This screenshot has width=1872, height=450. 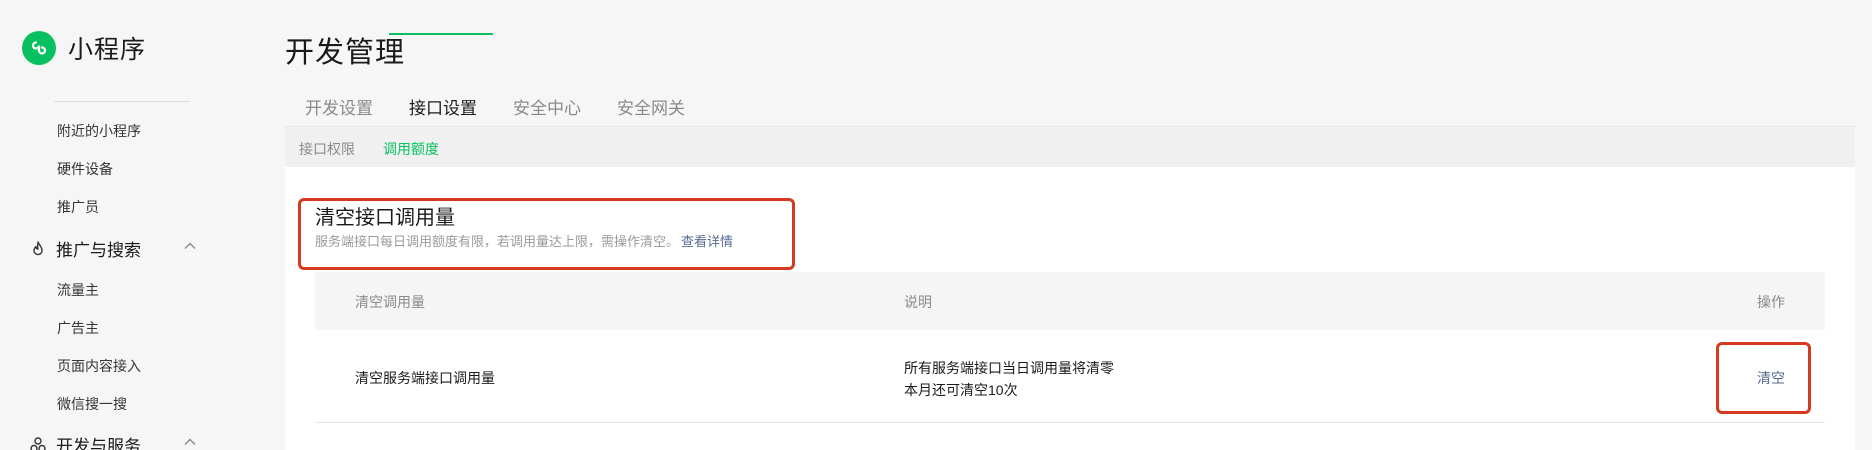 What do you see at coordinates (99, 366) in the screenshot?
I see `sidebar-item-page-content-access: 页面内容接入` at bounding box center [99, 366].